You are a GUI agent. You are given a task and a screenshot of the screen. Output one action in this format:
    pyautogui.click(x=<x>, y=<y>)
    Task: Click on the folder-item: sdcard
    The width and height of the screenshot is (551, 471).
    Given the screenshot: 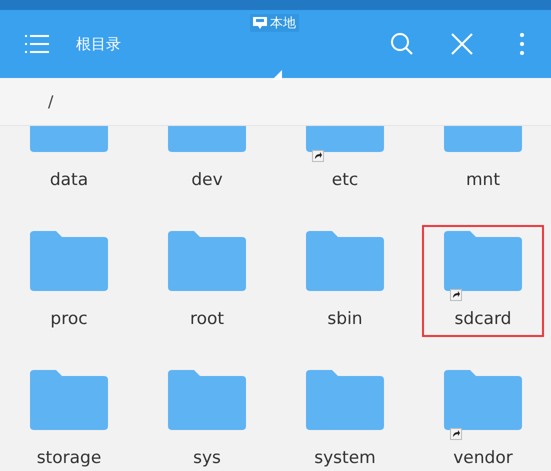 What is the action you would take?
    pyautogui.click(x=483, y=281)
    